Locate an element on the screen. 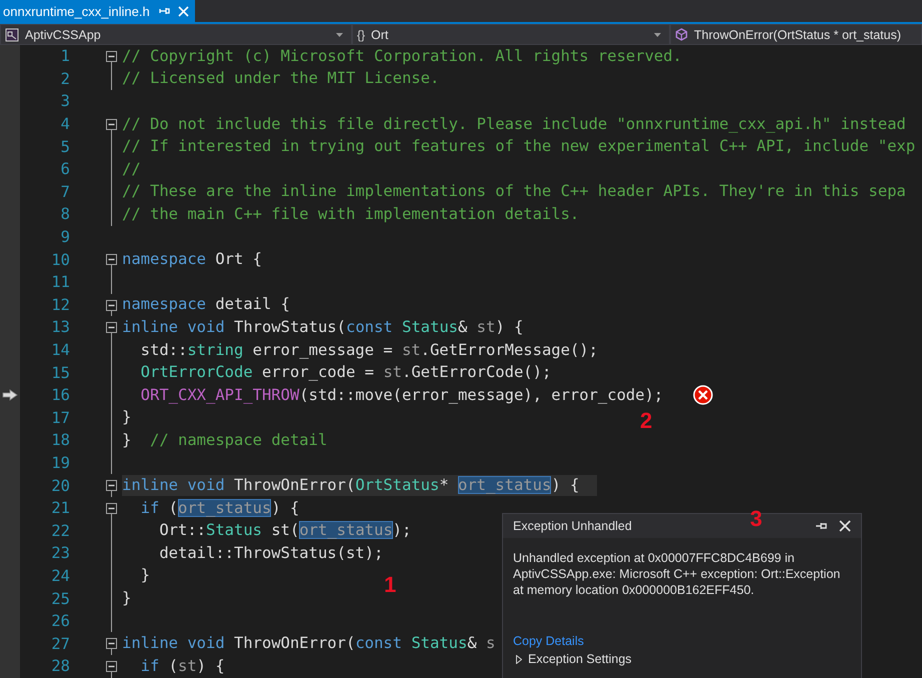 The height and width of the screenshot is (678, 922). exception-settings-toggle: Exception Settings is located at coordinates (682, 659).